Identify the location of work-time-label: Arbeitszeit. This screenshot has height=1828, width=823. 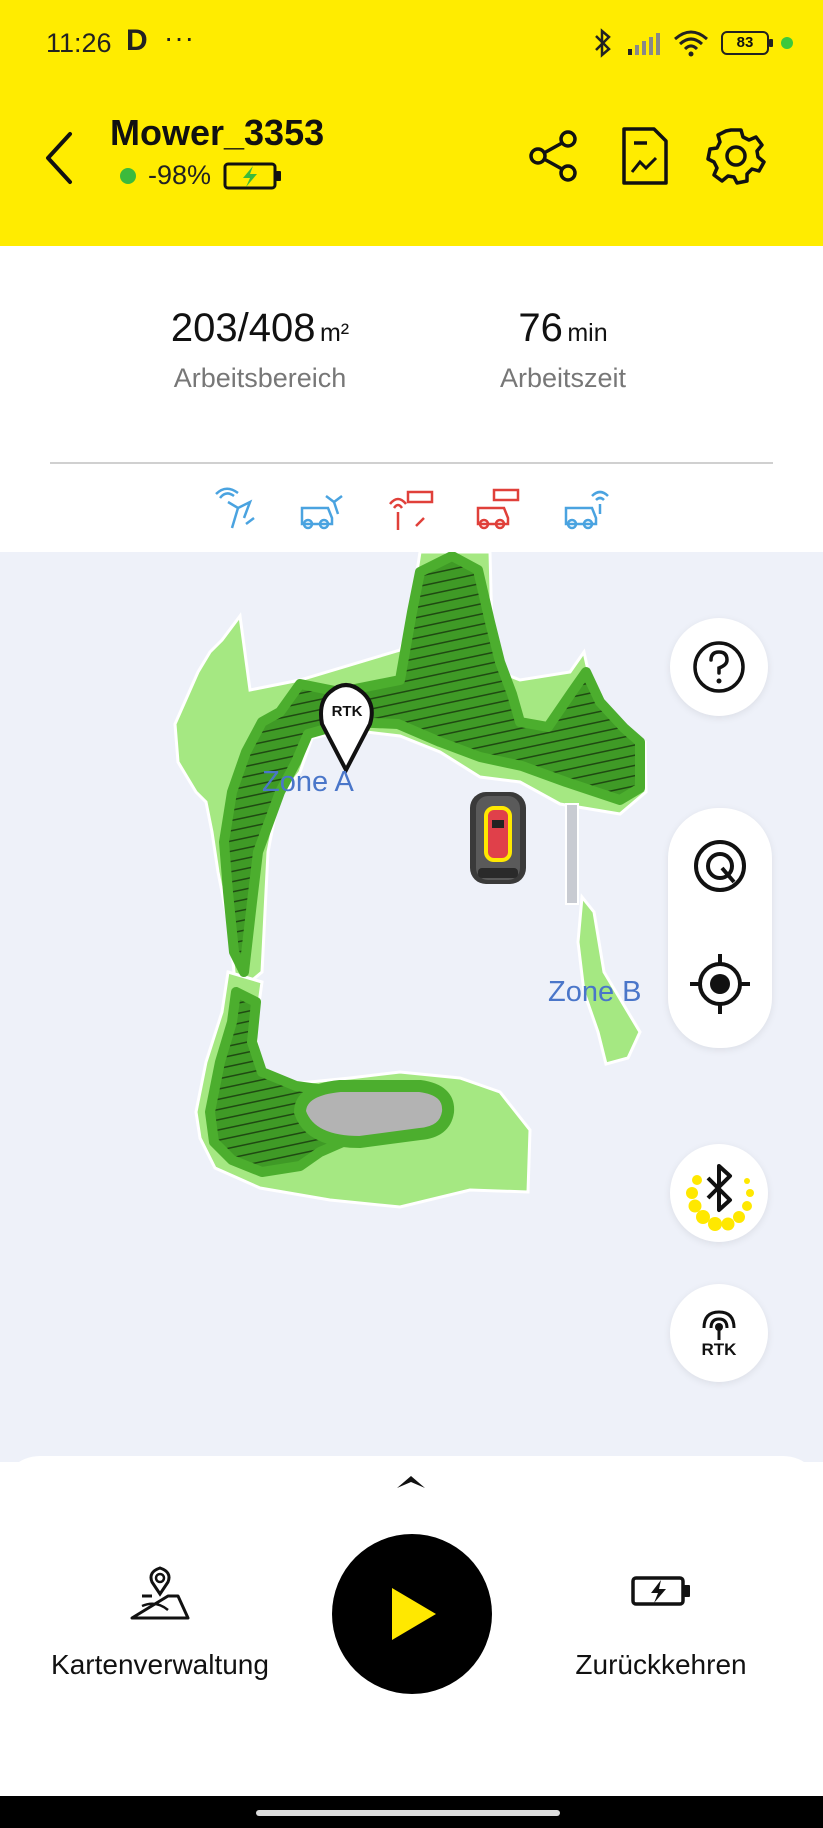
(563, 378).